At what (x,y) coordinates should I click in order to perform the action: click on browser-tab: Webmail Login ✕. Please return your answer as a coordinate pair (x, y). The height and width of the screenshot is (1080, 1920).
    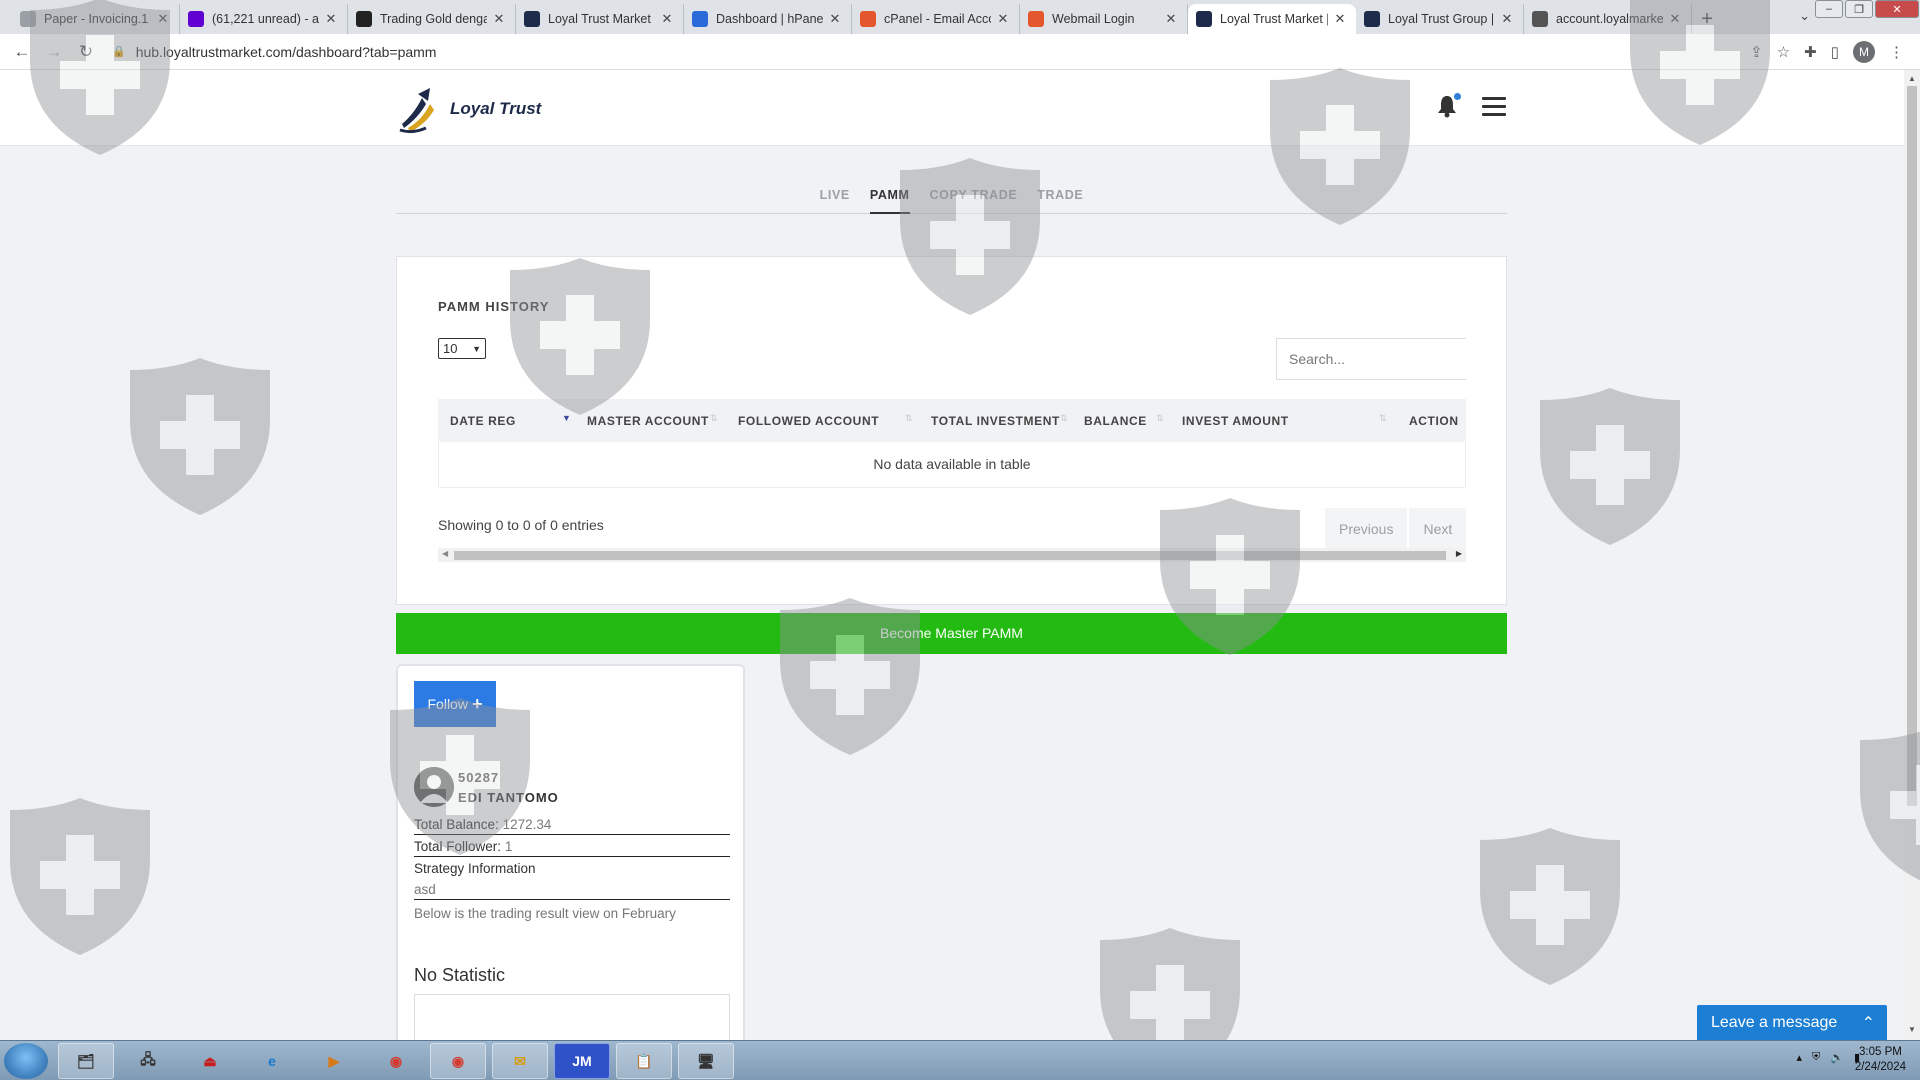
    Looking at the image, I should click on (1104, 19).